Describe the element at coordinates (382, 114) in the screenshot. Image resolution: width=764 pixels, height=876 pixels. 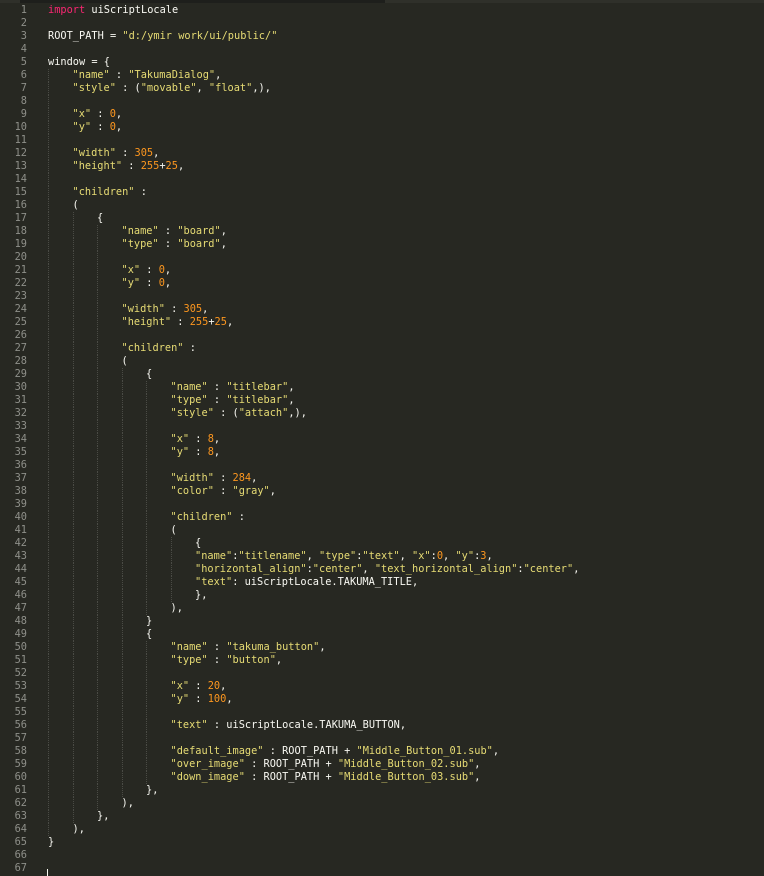
I see `code-line: 9 "x" : 0,` at that location.